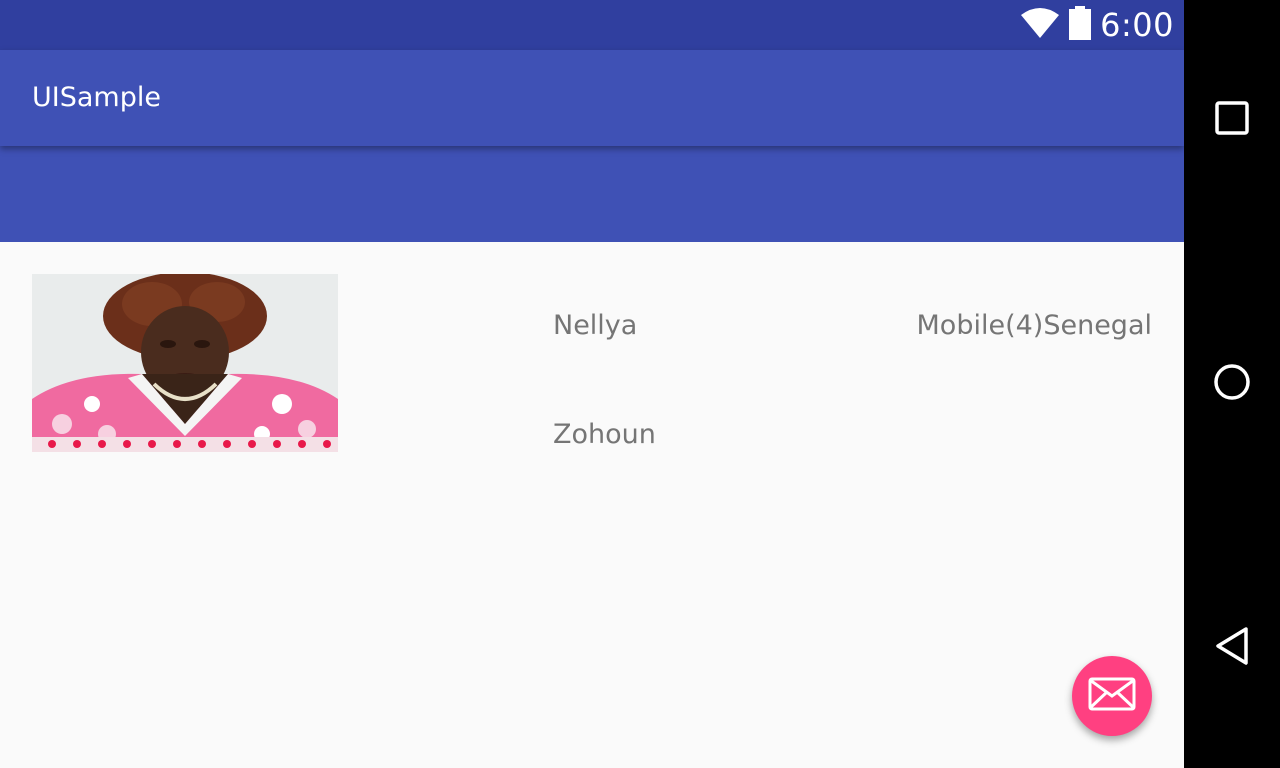 This screenshot has width=1280, height=768. What do you see at coordinates (604, 434) in the screenshot?
I see `last-name: Zohoun` at bounding box center [604, 434].